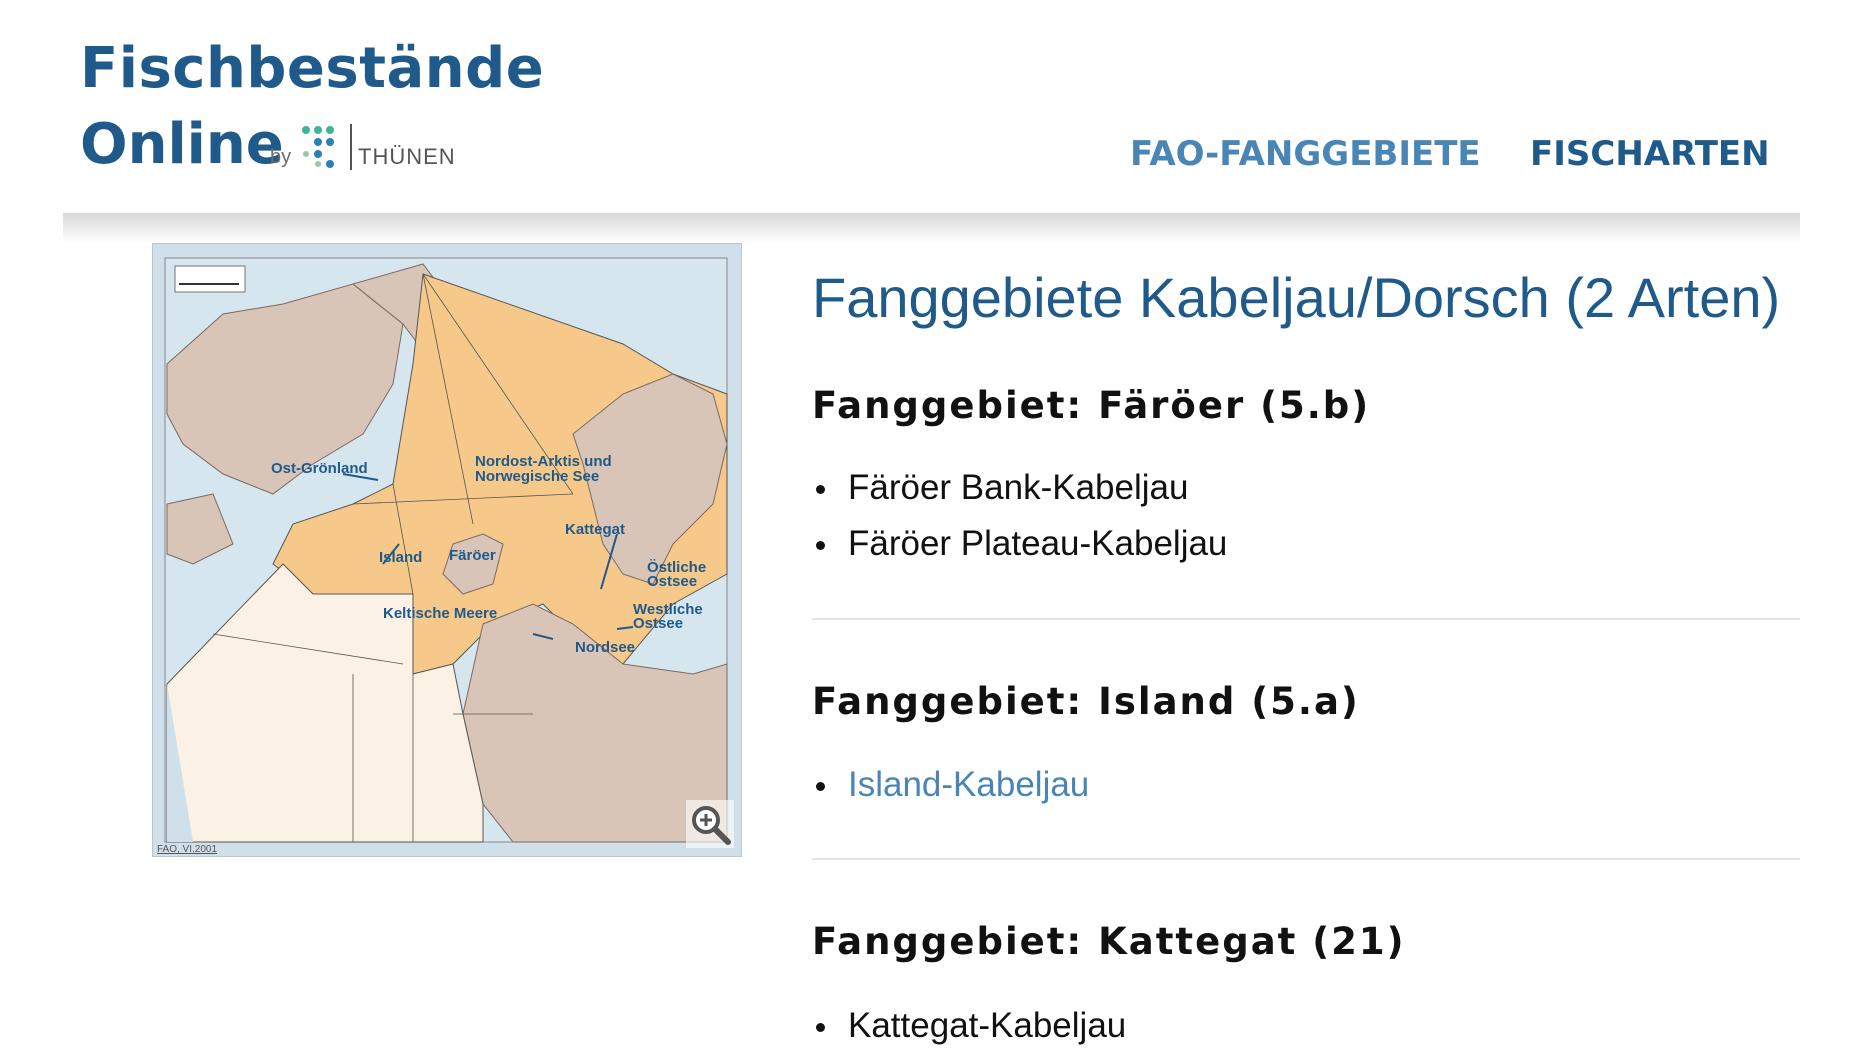  What do you see at coordinates (605, 647) in the screenshot?
I see `map-label-nordsee: Nordsee` at bounding box center [605, 647].